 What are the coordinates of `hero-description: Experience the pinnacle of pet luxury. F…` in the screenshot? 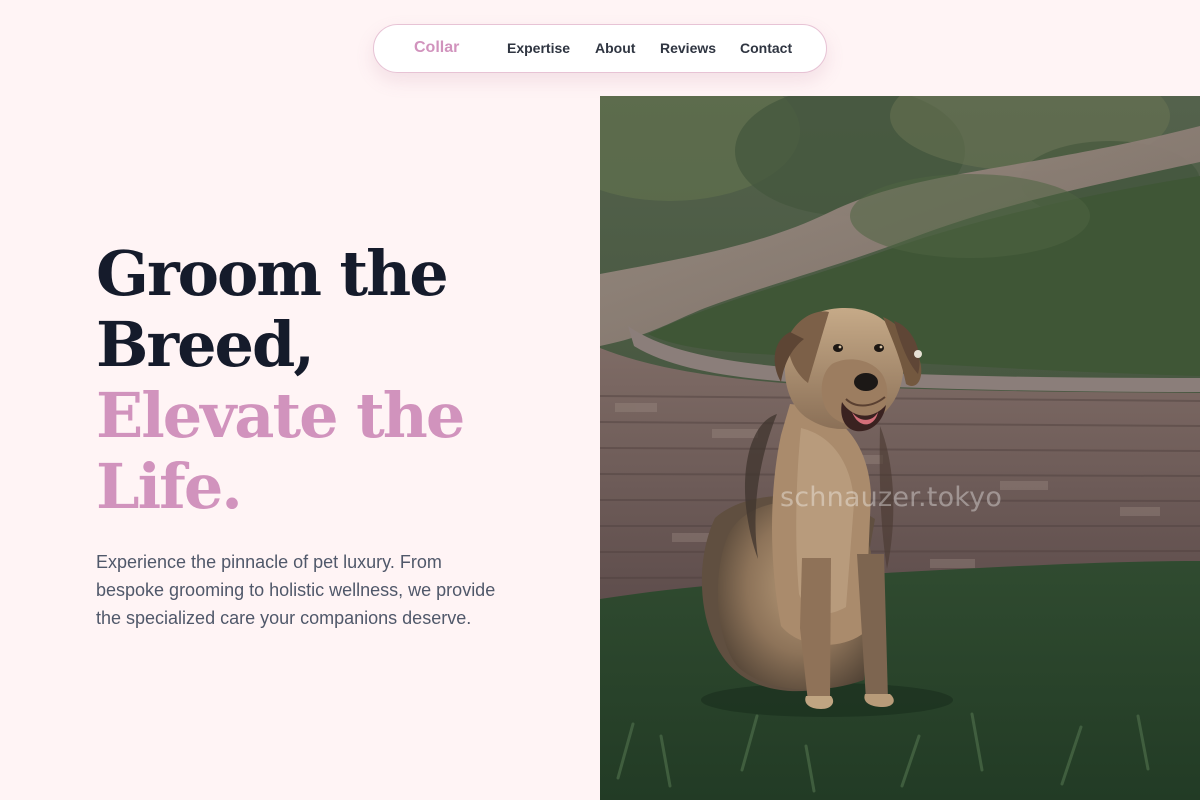 It's located at (296, 590).